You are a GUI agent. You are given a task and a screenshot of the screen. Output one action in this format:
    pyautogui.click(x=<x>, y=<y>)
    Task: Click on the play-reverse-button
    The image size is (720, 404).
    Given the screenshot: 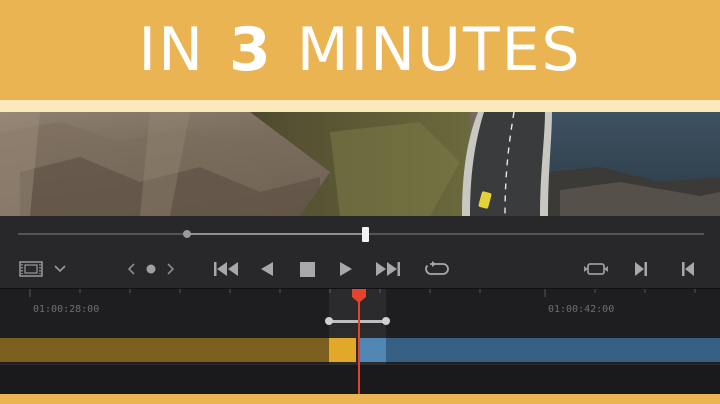 What is the action you would take?
    pyautogui.click(x=267, y=269)
    